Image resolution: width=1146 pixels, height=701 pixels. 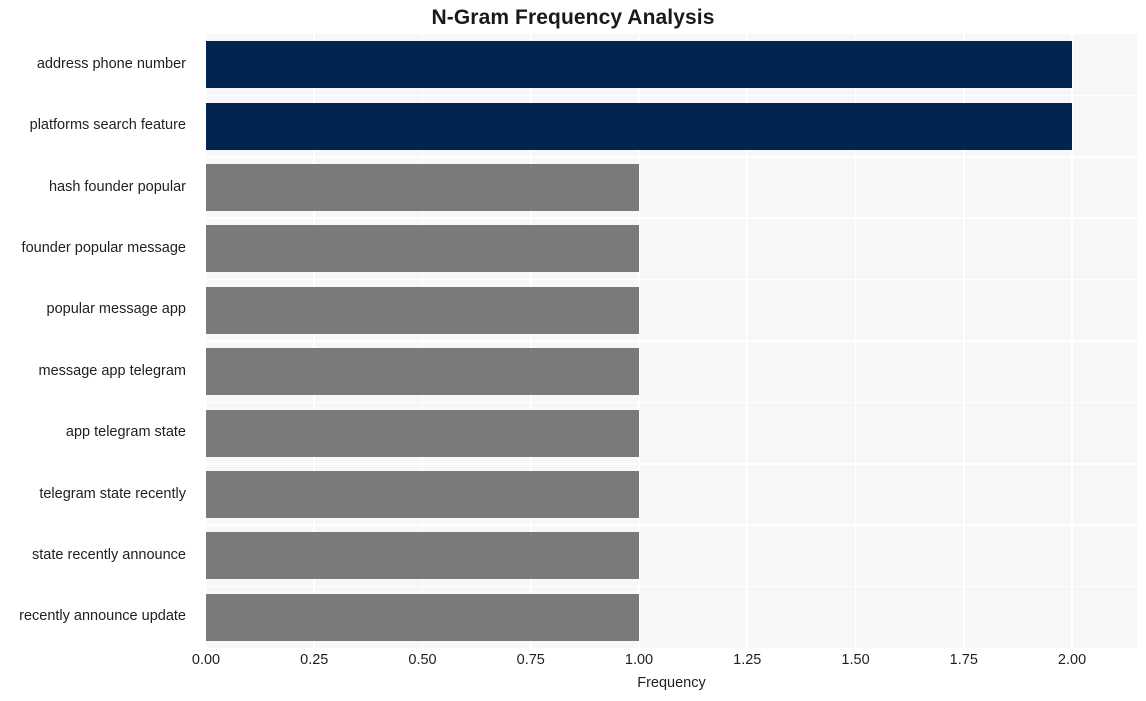 I want to click on y-axis-tick-label: hash founder popular, so click(x=117, y=186).